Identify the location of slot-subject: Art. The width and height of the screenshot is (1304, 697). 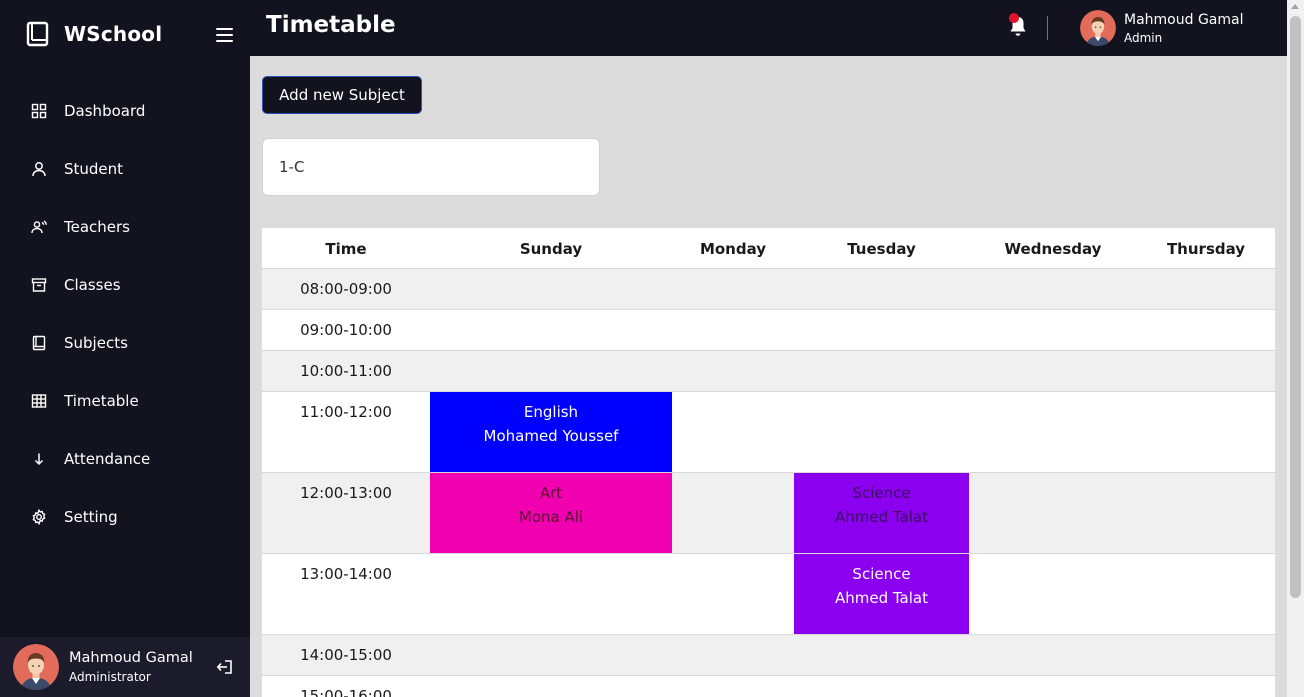
(551, 493).